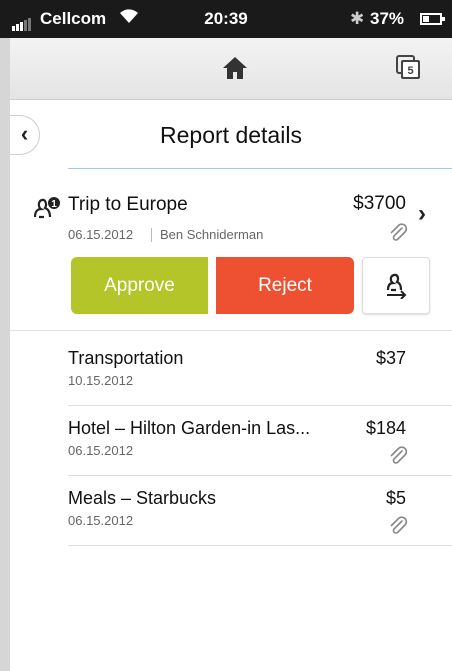  What do you see at coordinates (357, 18) in the screenshot?
I see `bluetooth-icon: ✱` at bounding box center [357, 18].